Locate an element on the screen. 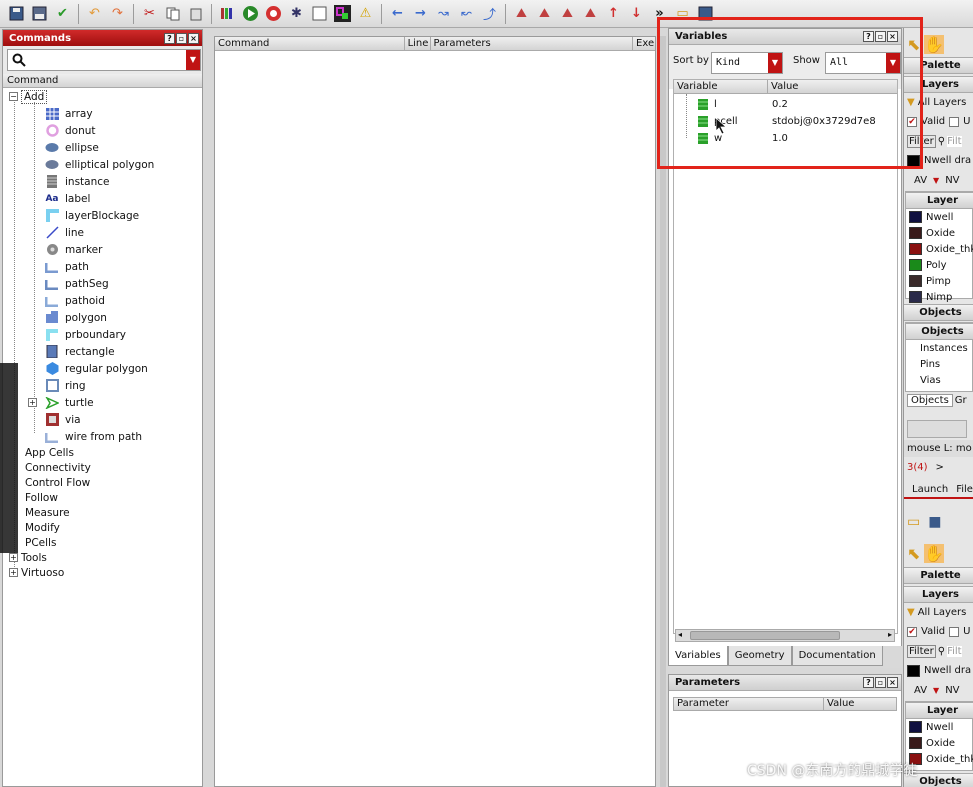 This screenshot has height=787, width=973. zoom-a-icon: ⛰ is located at coordinates (521, 13).